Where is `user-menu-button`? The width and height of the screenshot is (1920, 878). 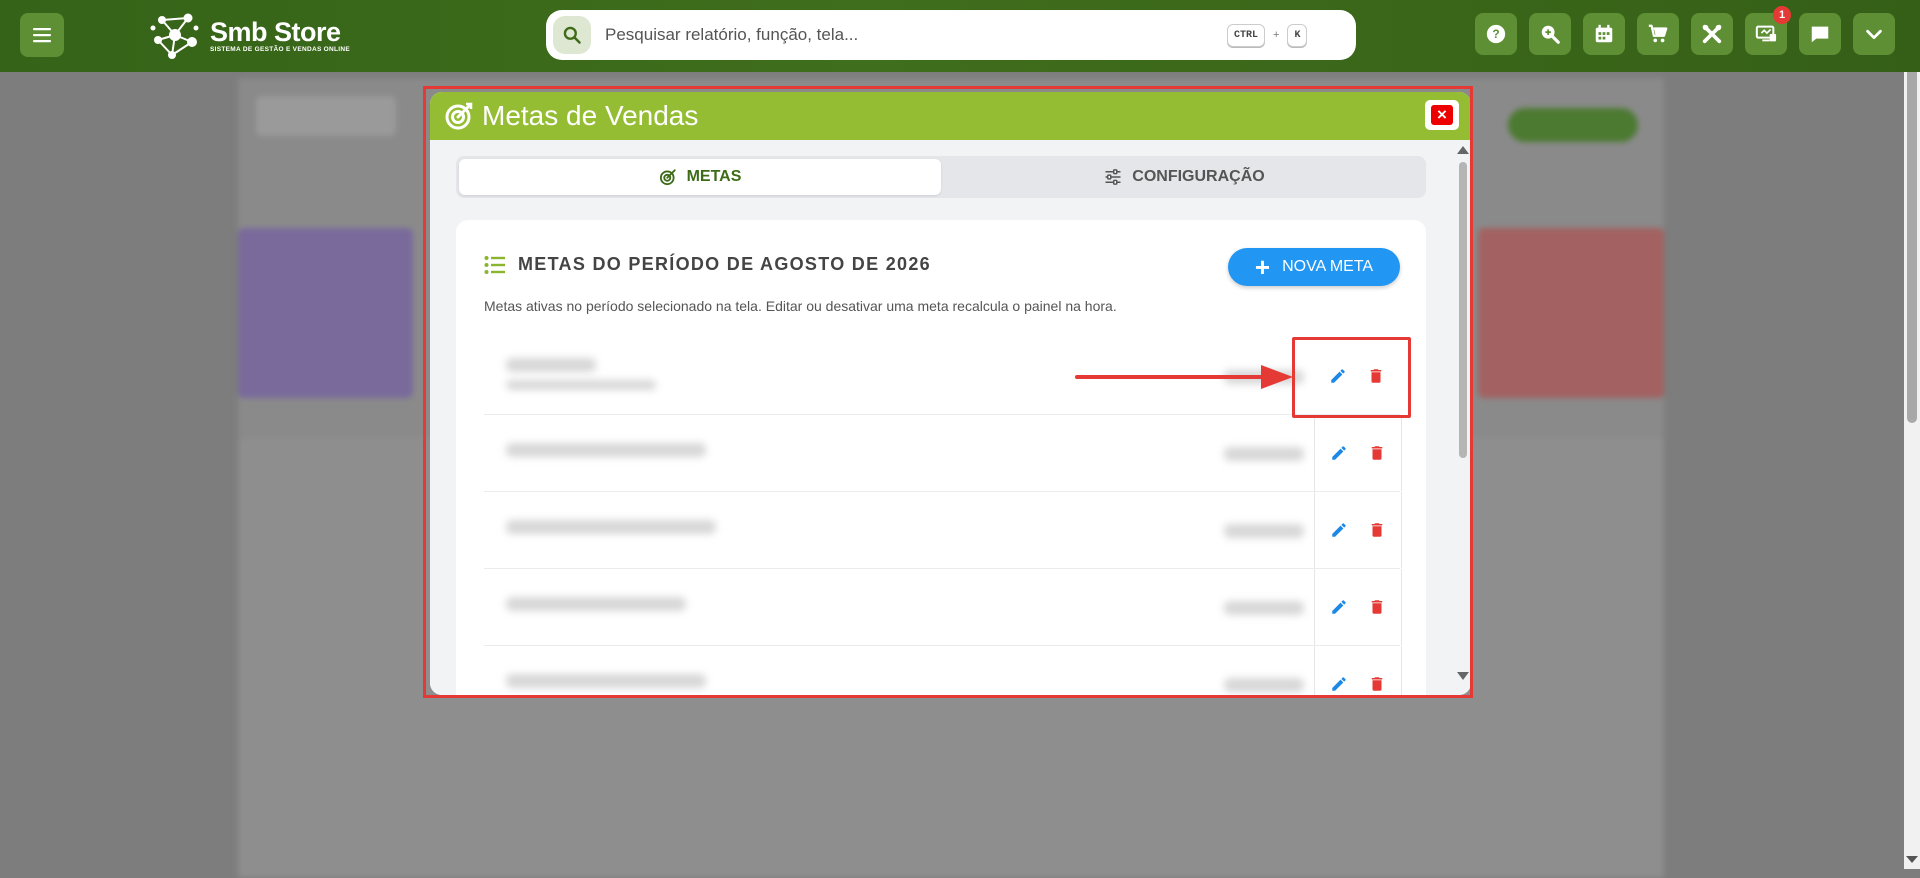 user-menu-button is located at coordinates (1874, 34).